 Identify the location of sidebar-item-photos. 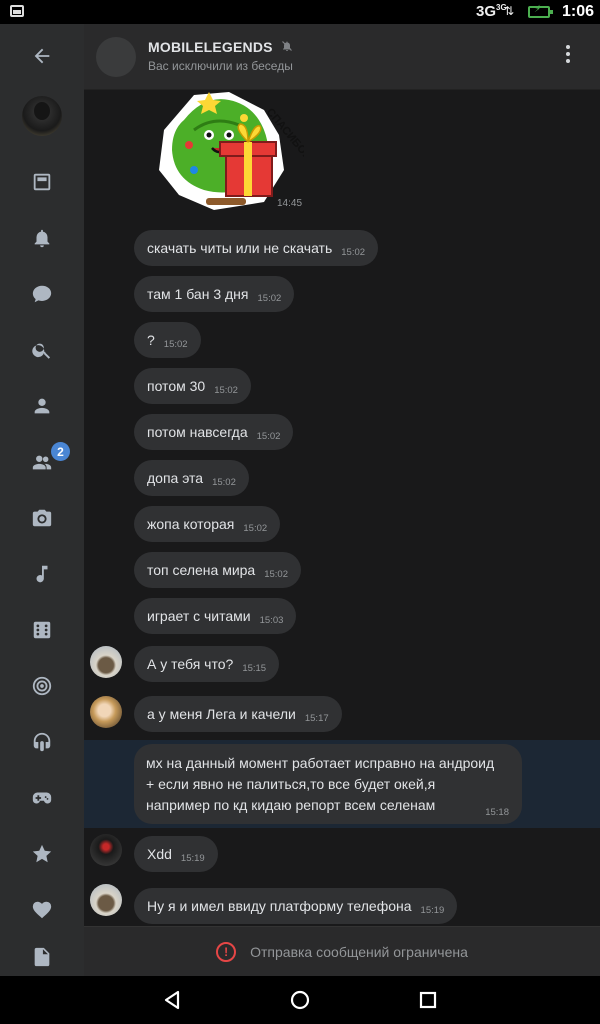
(42, 518).